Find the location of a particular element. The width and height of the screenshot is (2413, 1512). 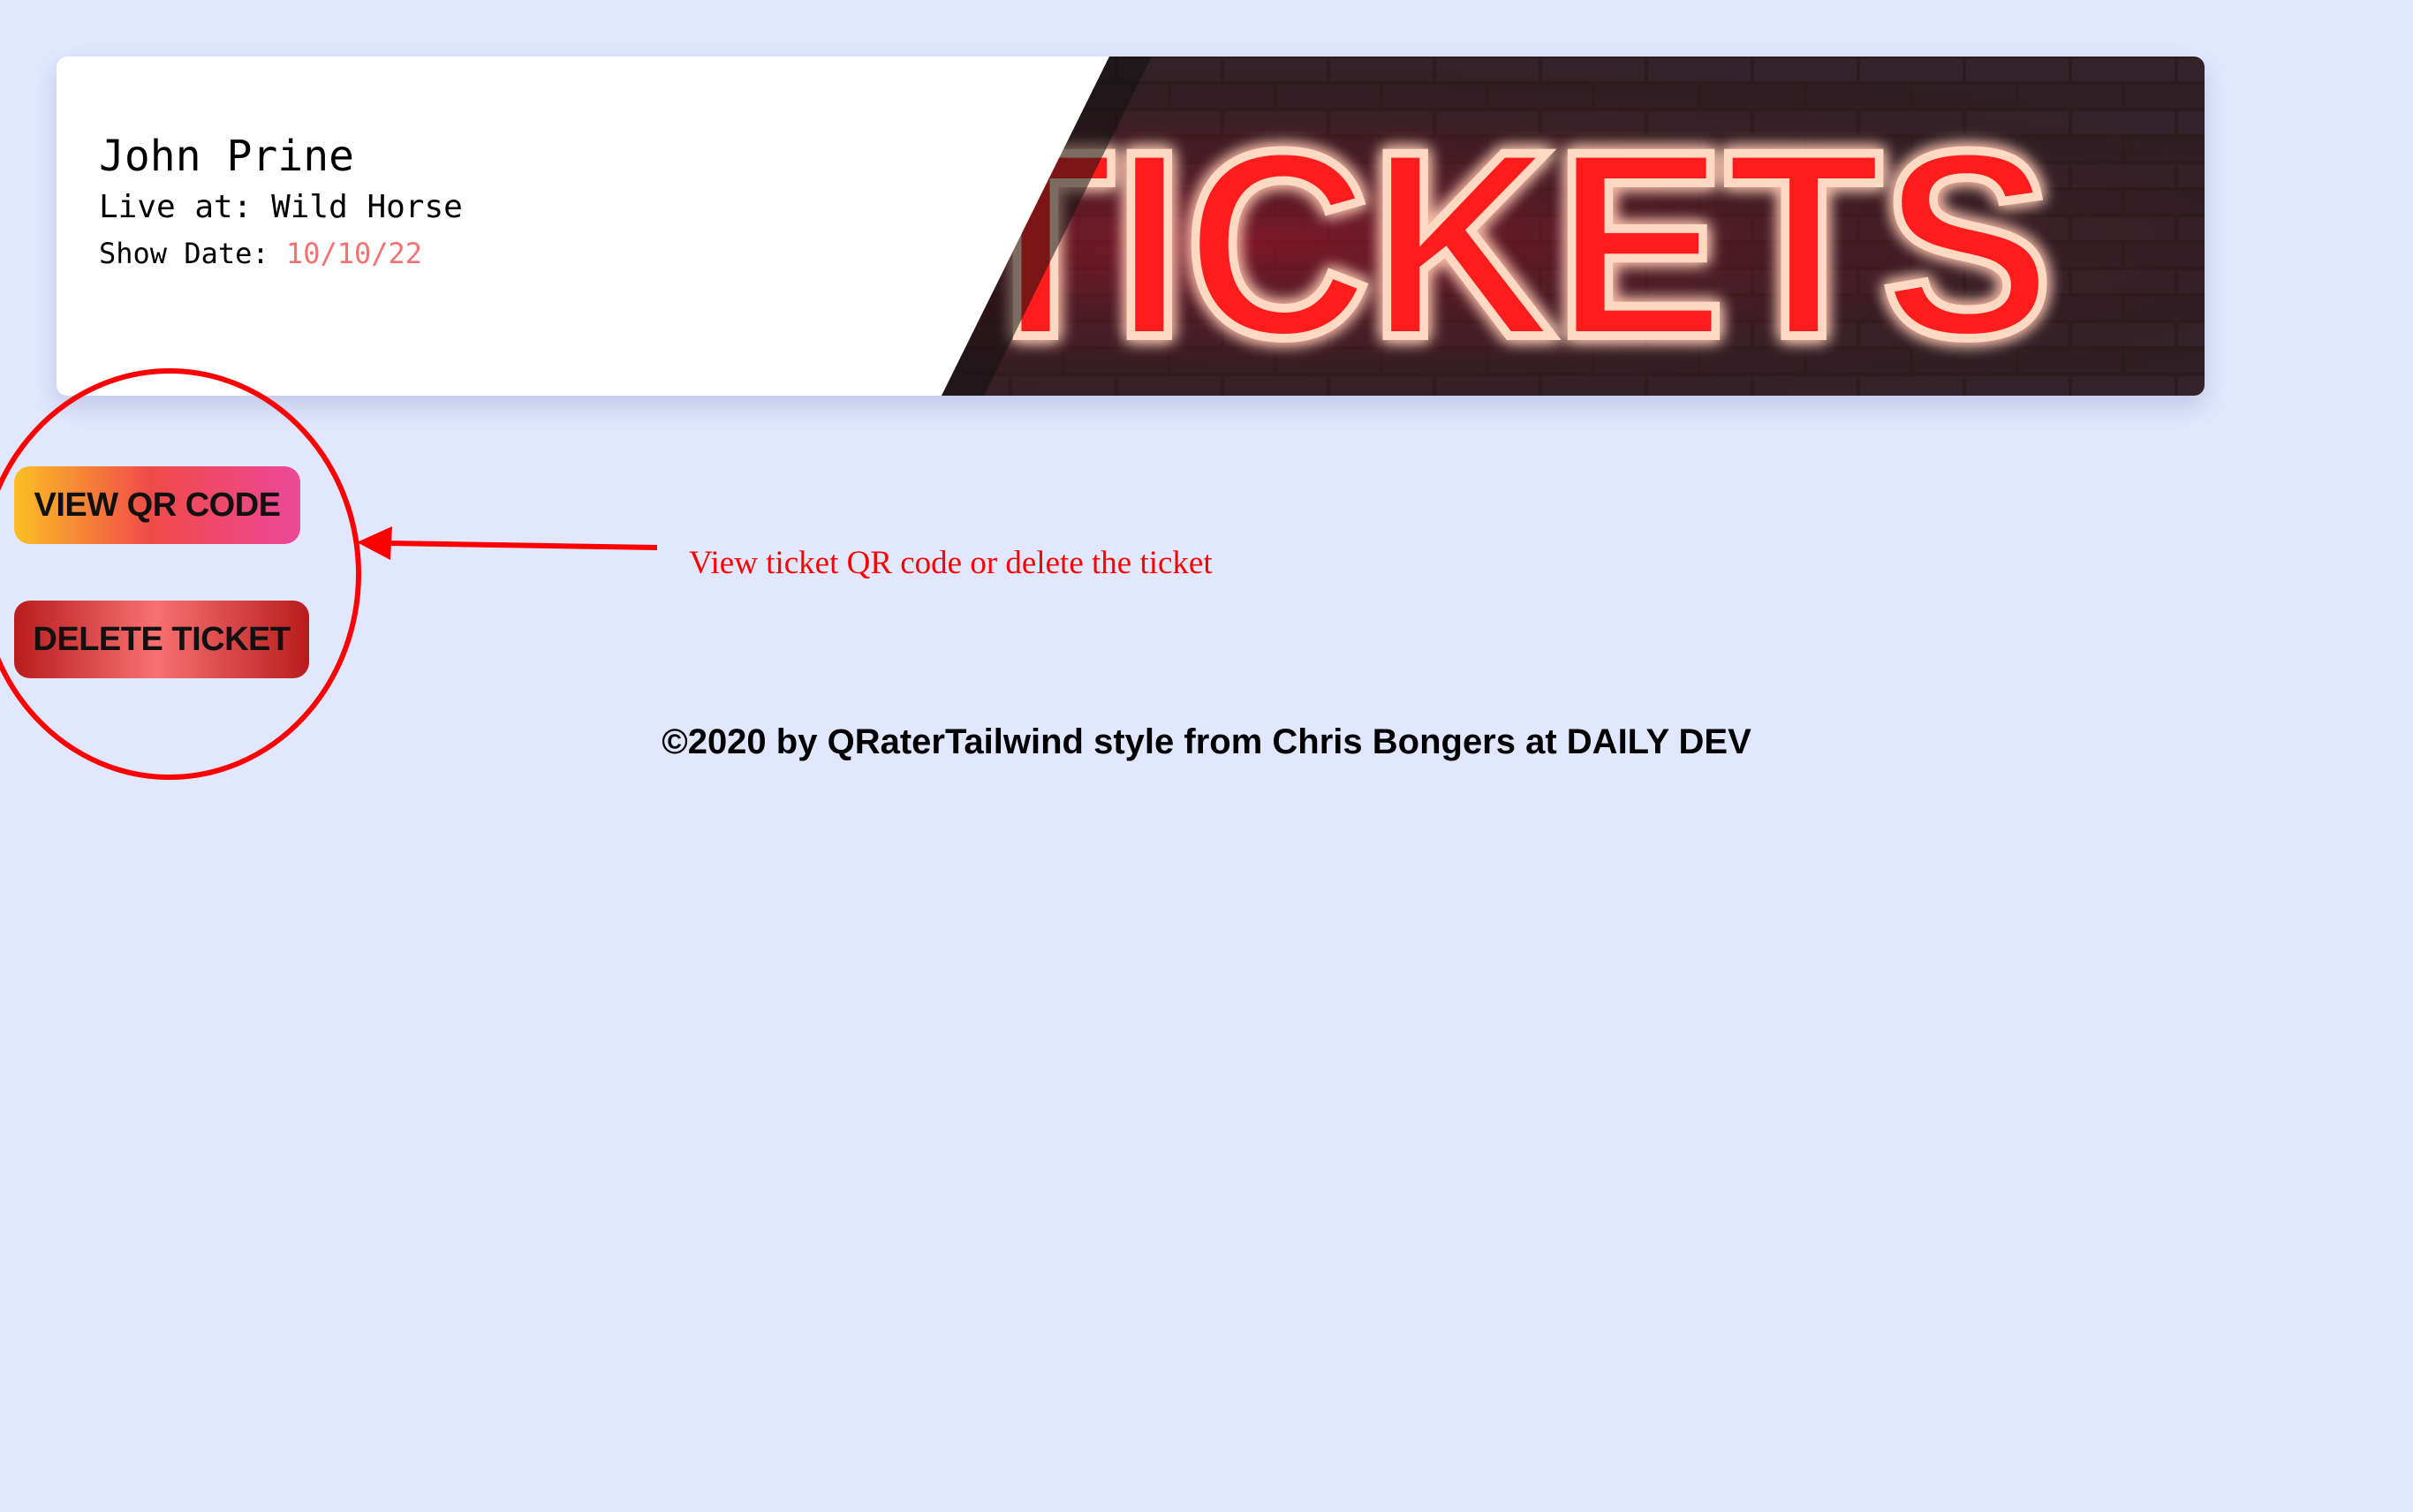

annotation-arrow-head is located at coordinates (374, 543).